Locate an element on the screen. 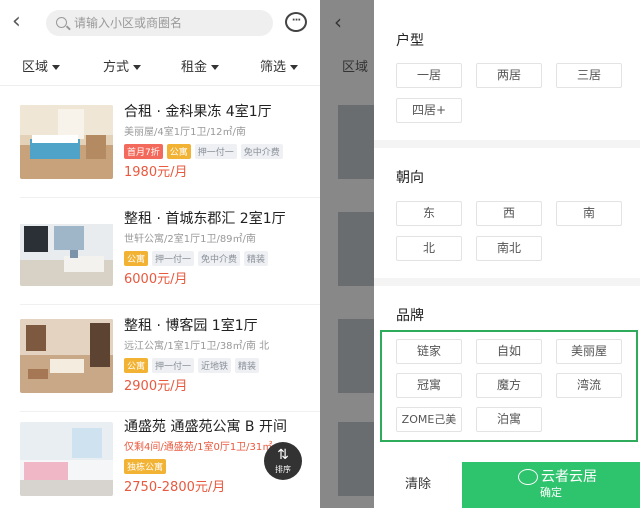  sort-label: 排序 is located at coordinates (283, 469).